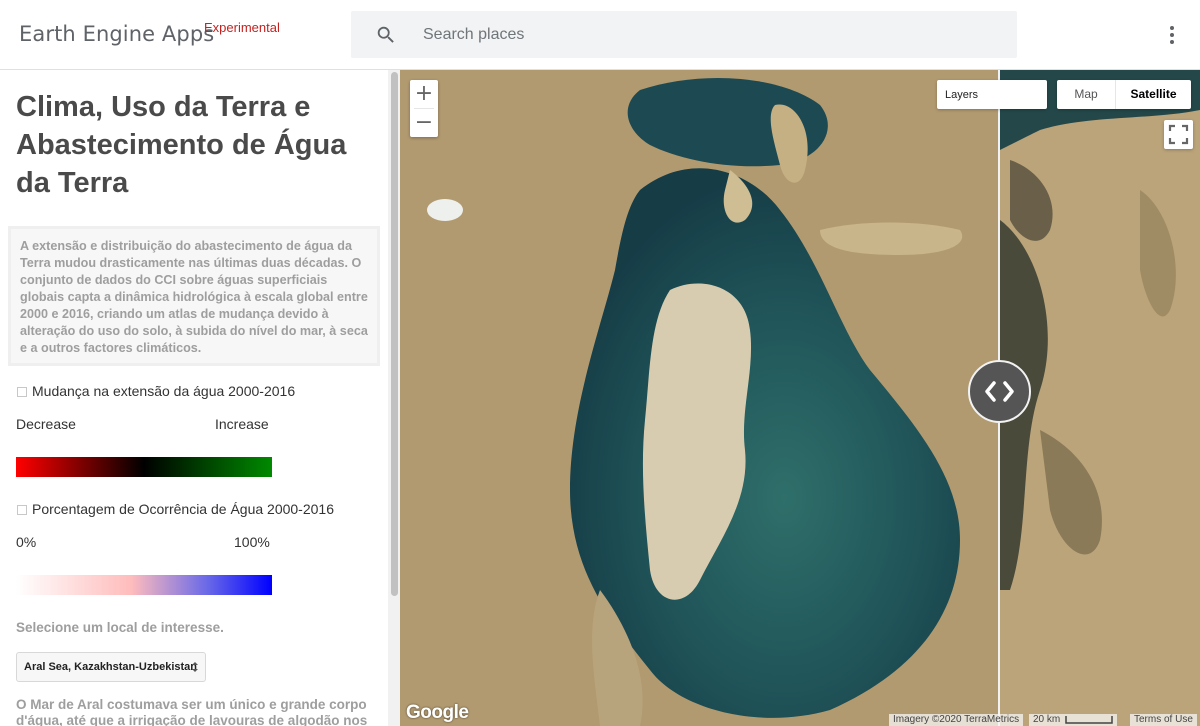  I want to click on terms-link: Terms of Use, so click(1163, 720).